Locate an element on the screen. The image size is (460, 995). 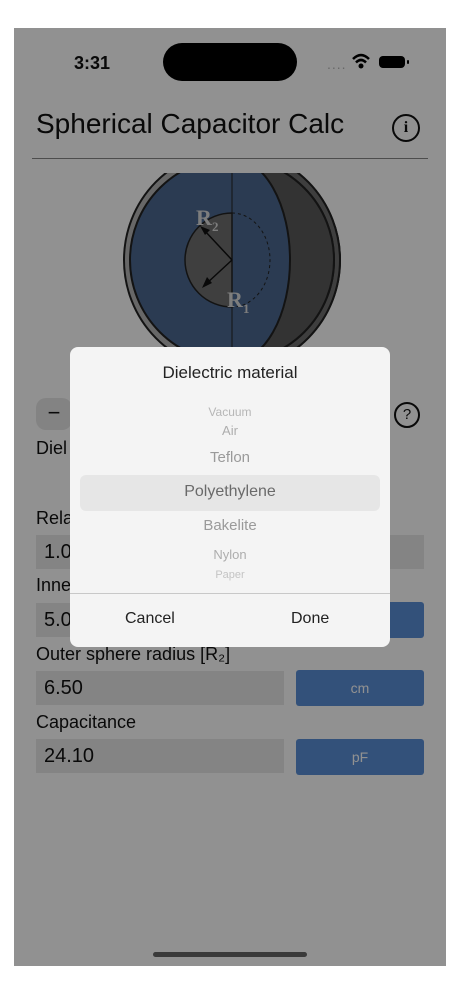
cancel-button: Cancel is located at coordinates (150, 619).